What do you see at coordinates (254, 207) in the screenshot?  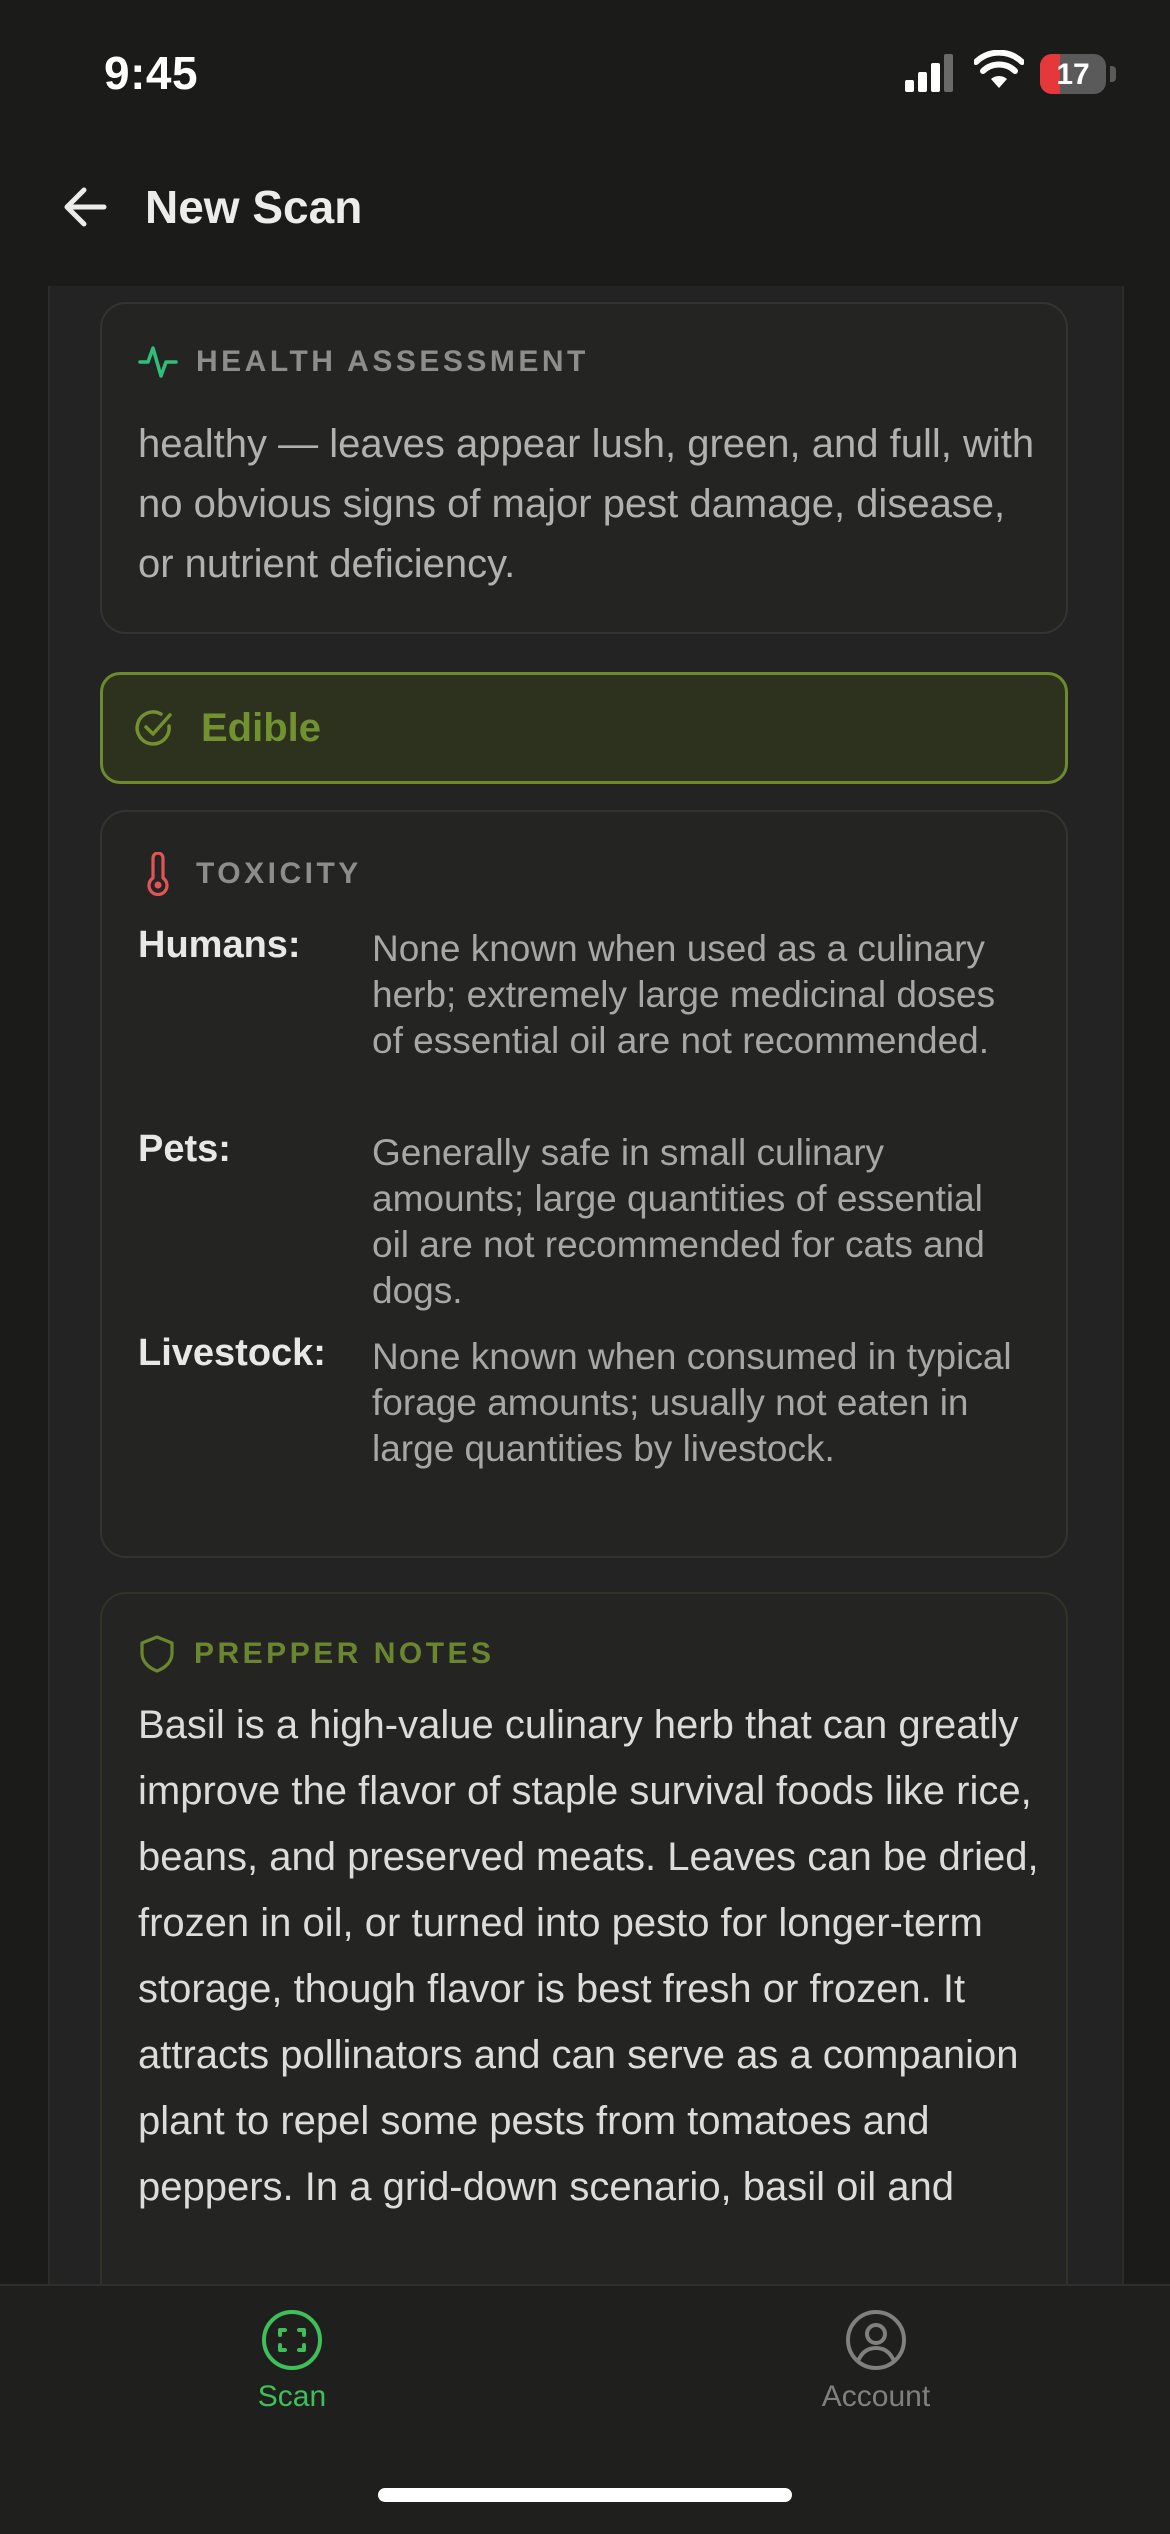 I see `page-title: New Scan` at bounding box center [254, 207].